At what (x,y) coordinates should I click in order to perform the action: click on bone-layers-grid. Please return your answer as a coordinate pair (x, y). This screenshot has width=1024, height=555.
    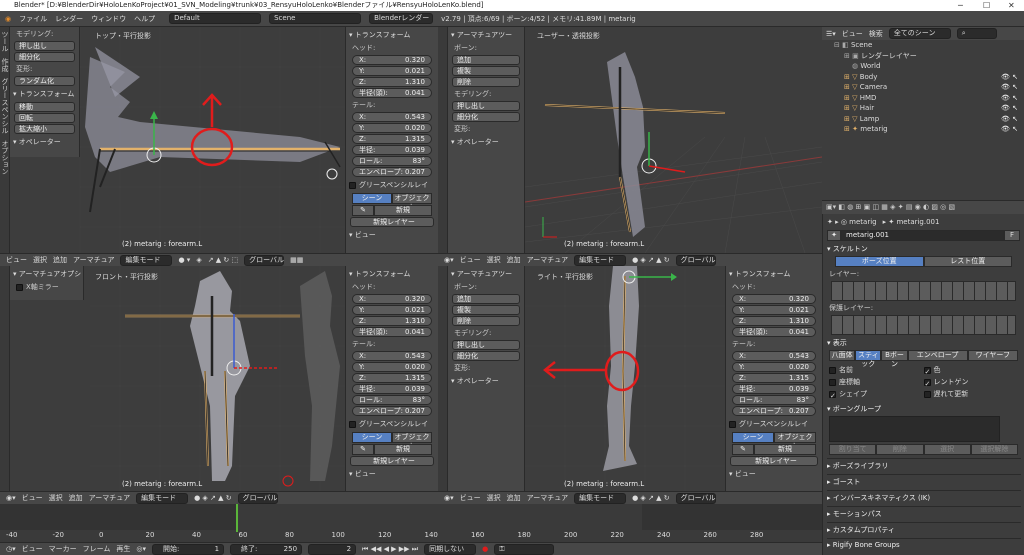
    Looking at the image, I should click on (923, 291).